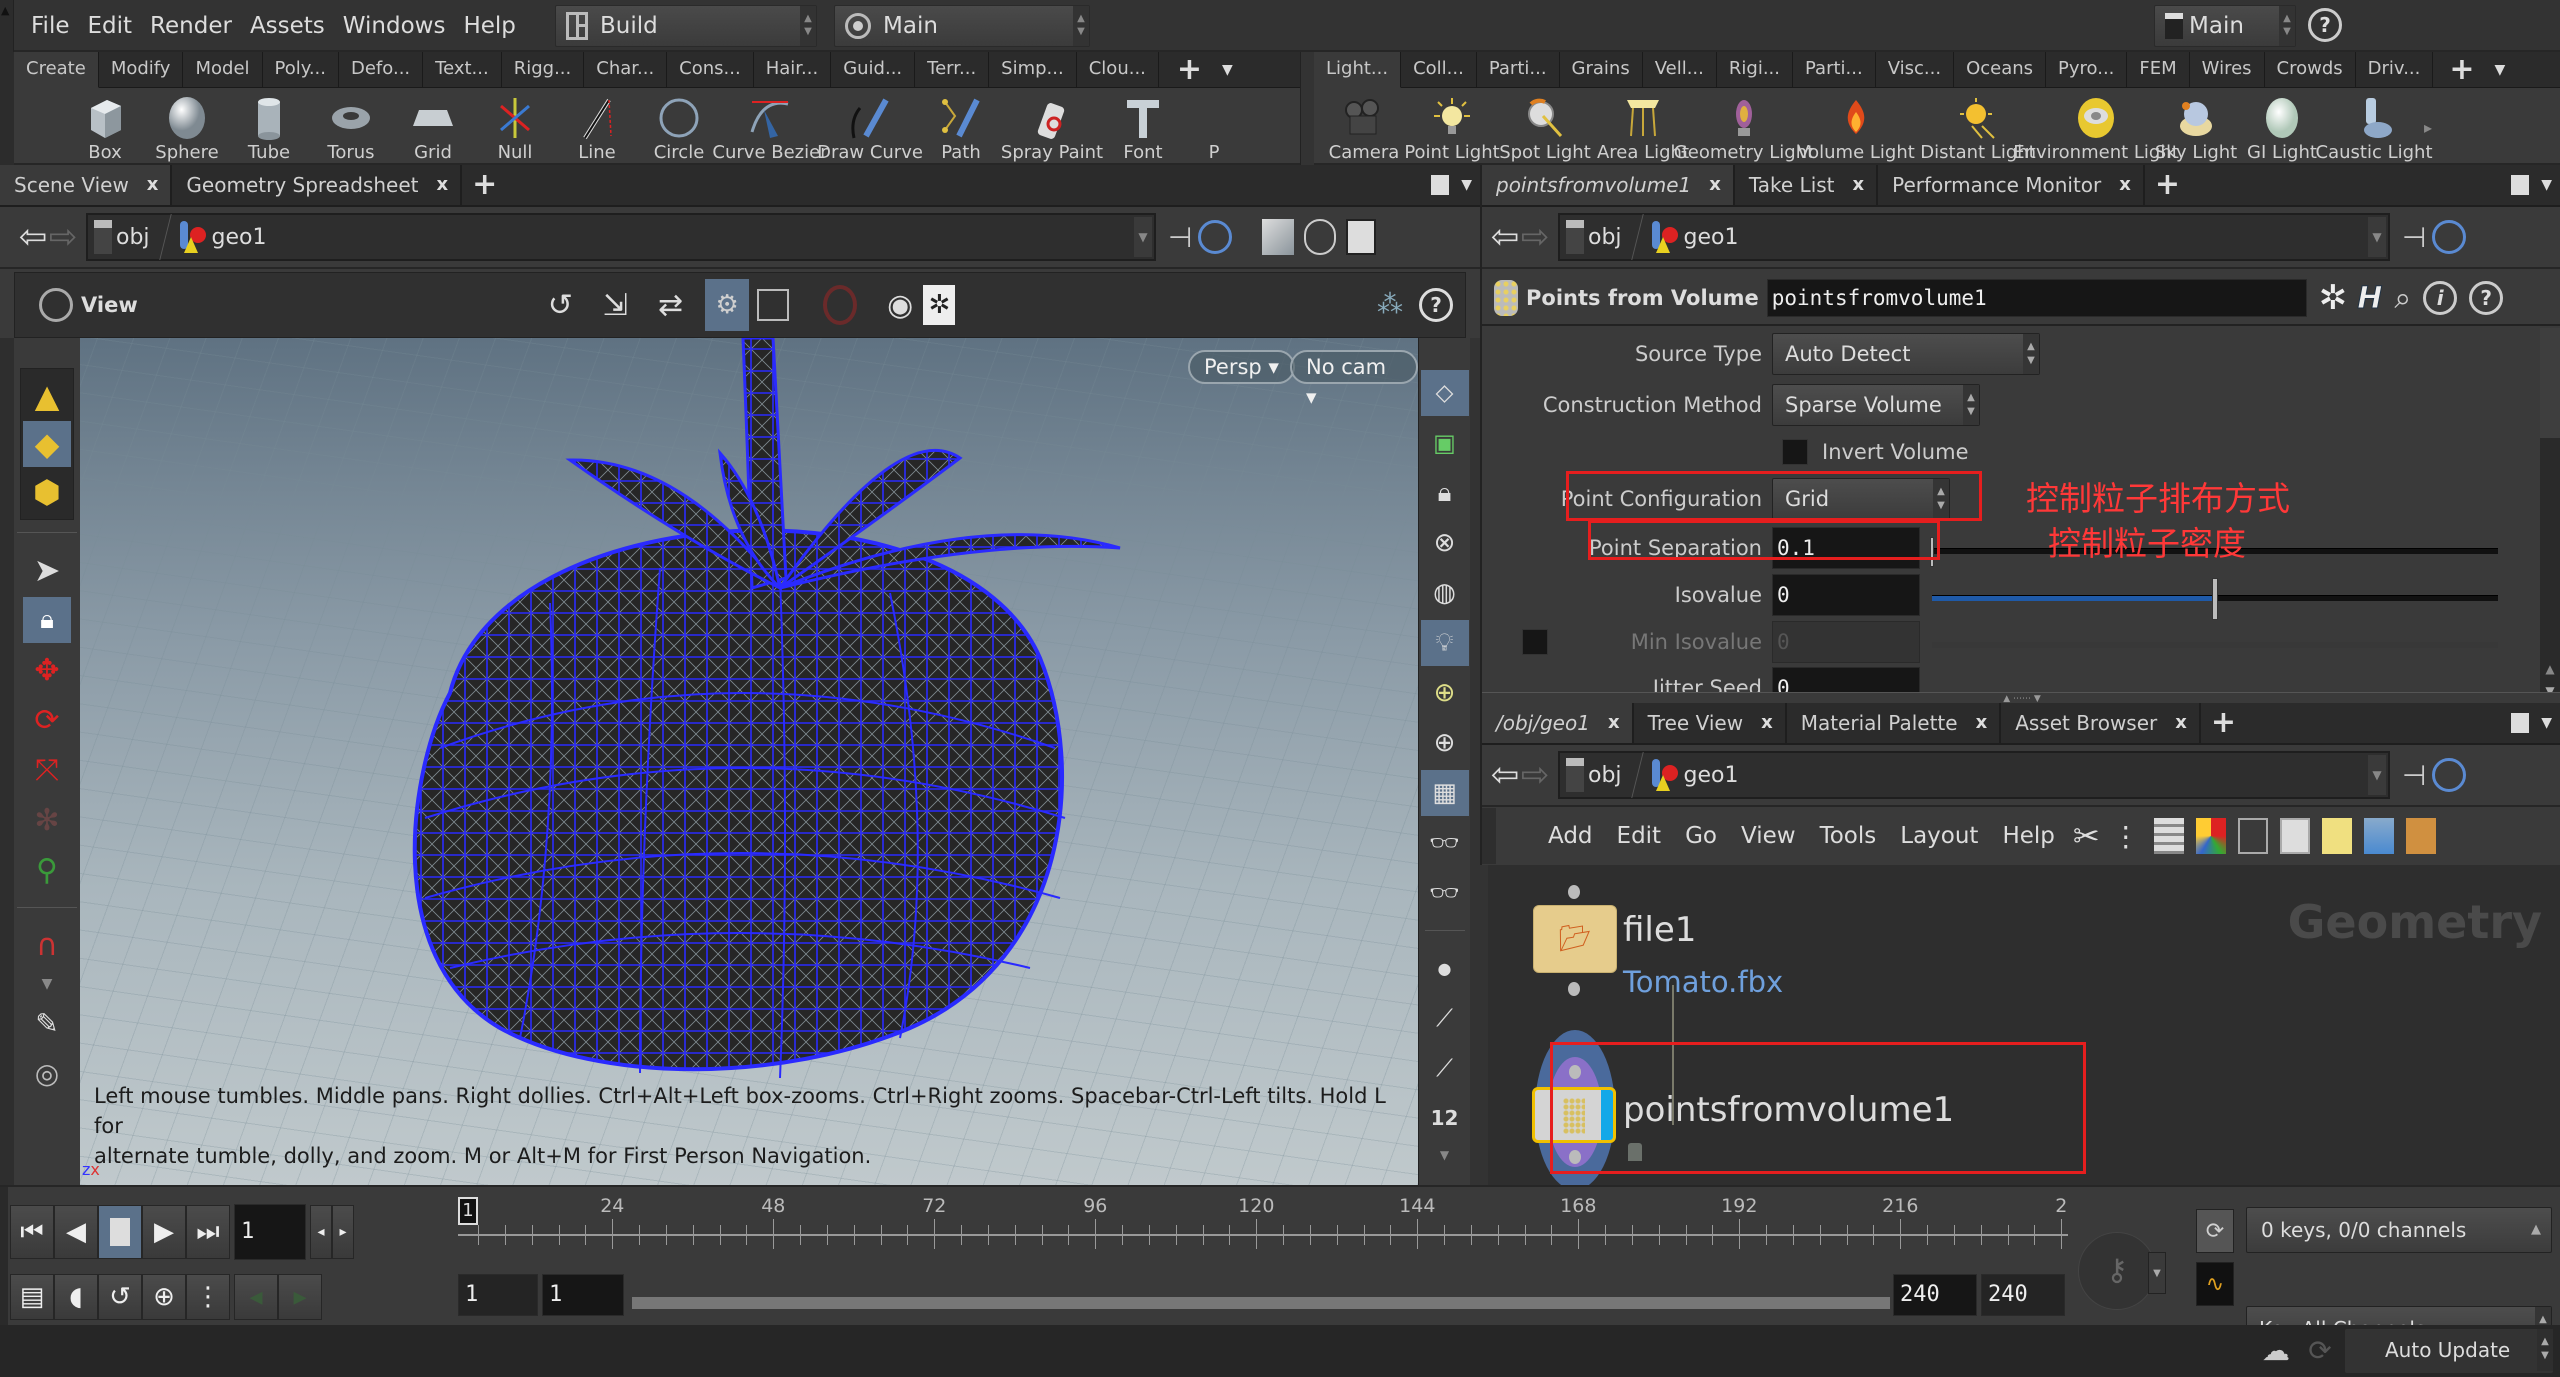 This screenshot has width=2560, height=1377. Describe the element at coordinates (1227, 70) in the screenshot. I see `shelf-menu-arrow-icon: ▼` at that location.